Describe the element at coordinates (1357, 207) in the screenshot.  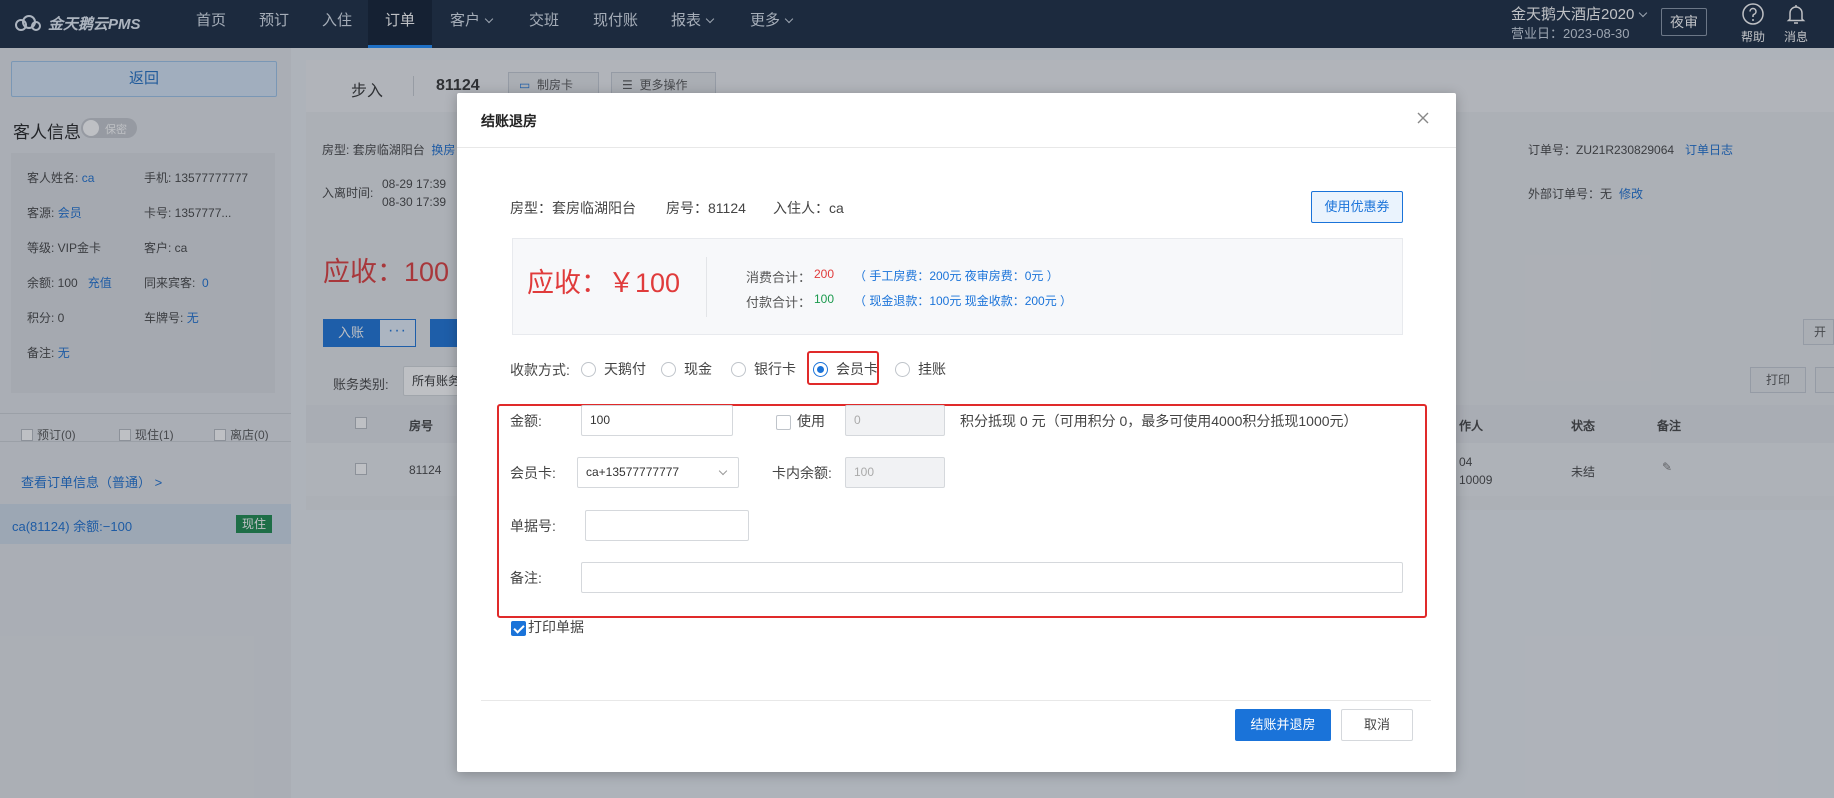
I see `use-coupon-button: 使用优惠券` at that location.